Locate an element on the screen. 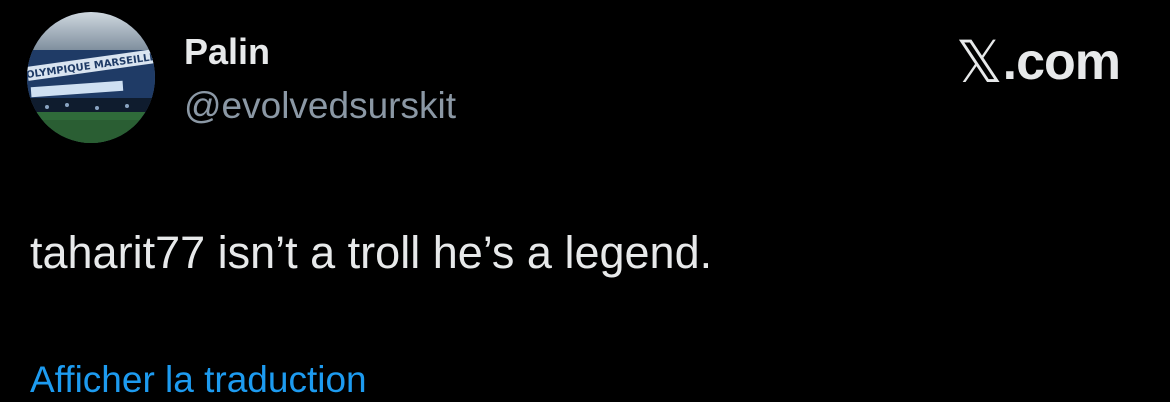 The width and height of the screenshot is (1170, 402). brand-domain-suffix: .com is located at coordinates (1061, 62).